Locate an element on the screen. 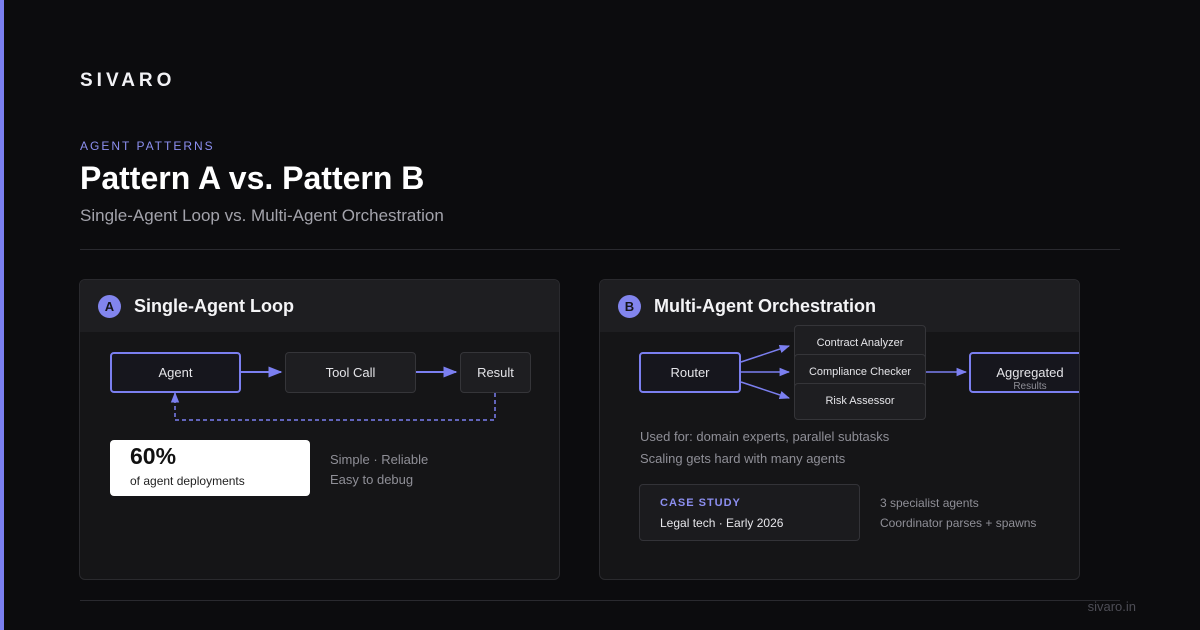 Image resolution: width=1200 pixels, height=630 pixels. result-loop-arrow is located at coordinates (333, 406).